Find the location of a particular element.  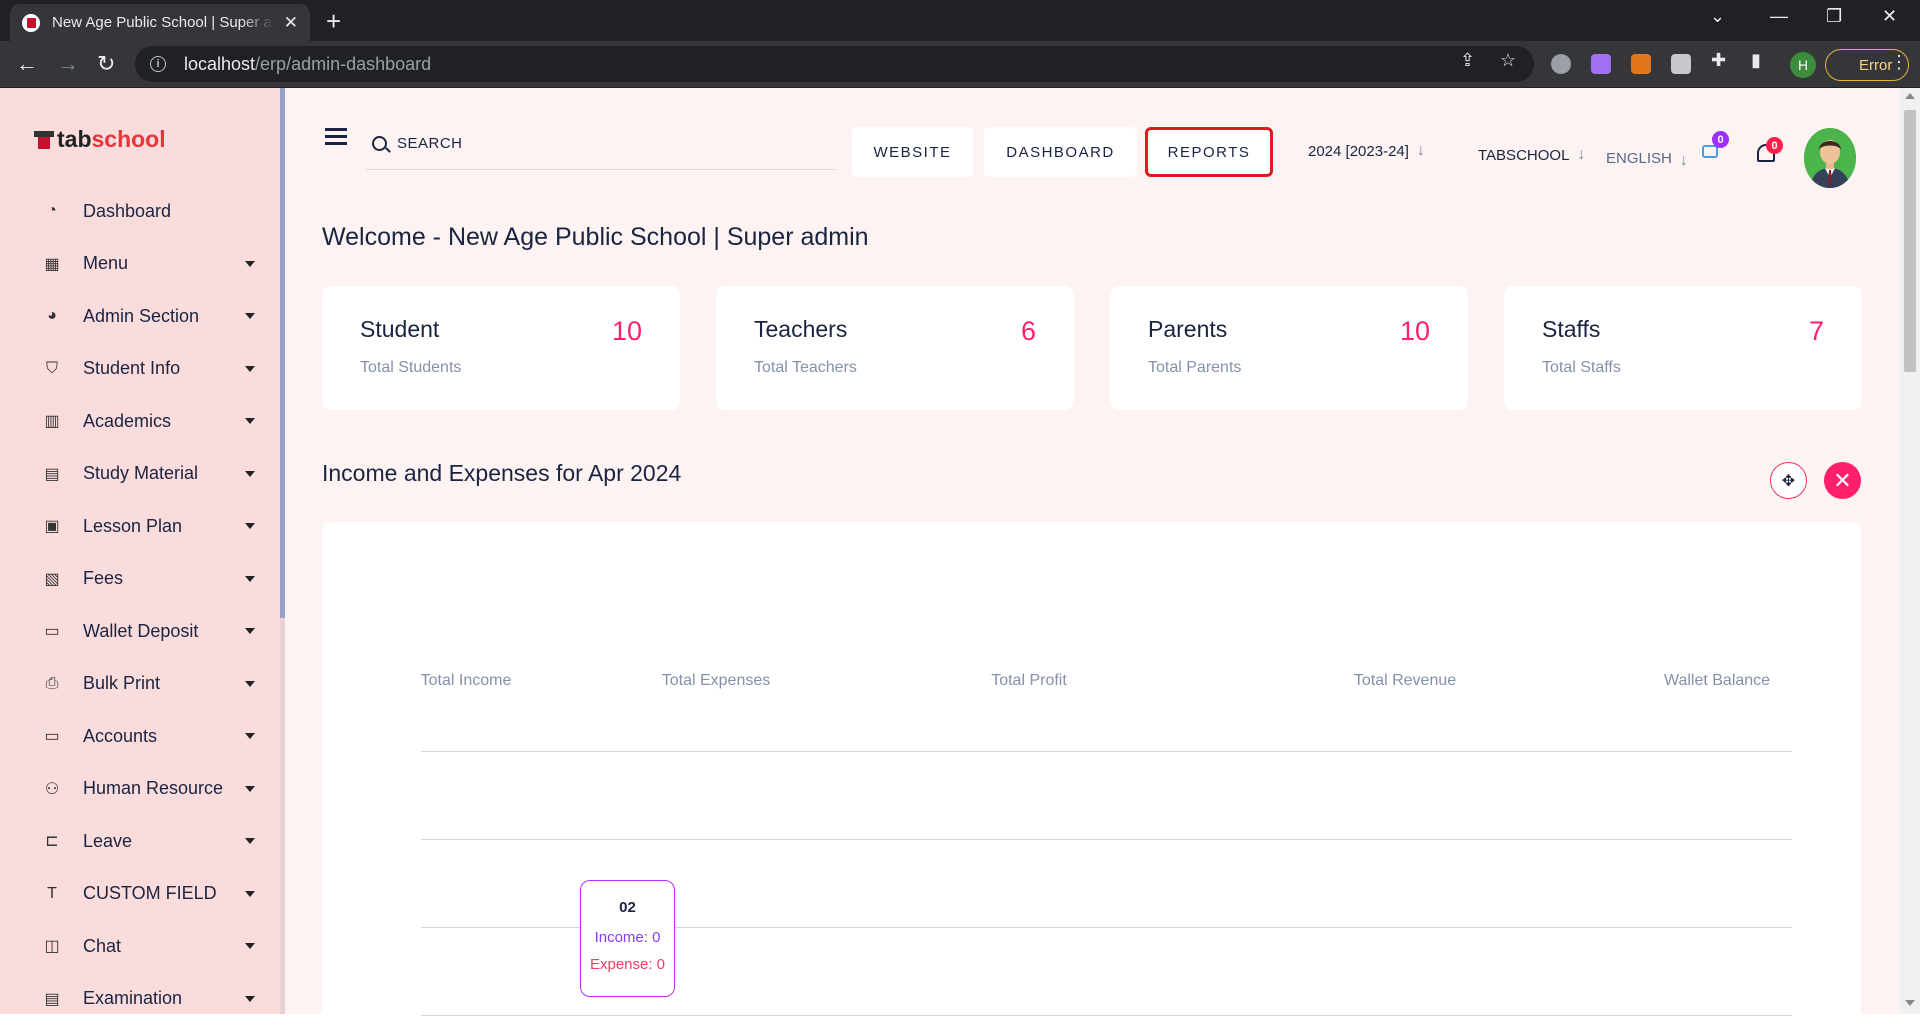

legend-total-income: Total Income is located at coordinates (466, 681).